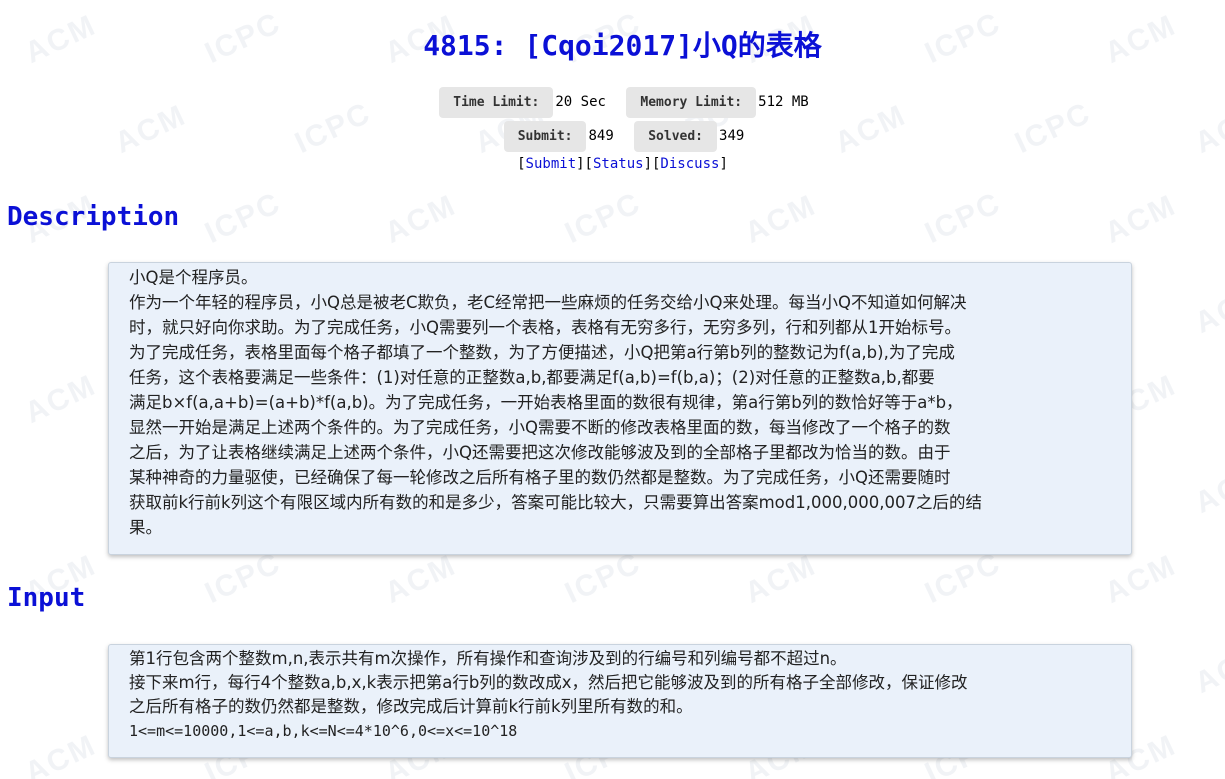  I want to click on time-limit-value: 20 Sec, so click(580, 102).